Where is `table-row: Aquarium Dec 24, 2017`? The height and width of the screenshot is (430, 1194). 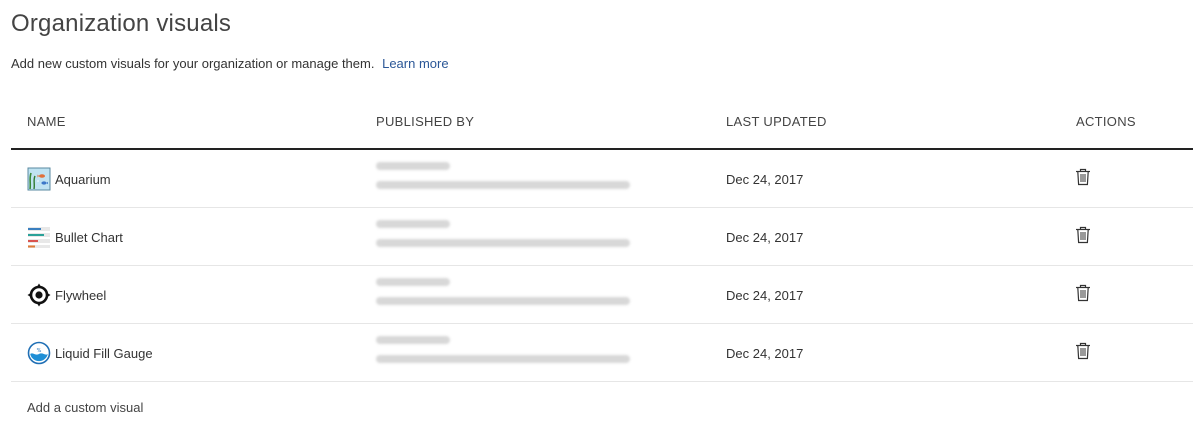
table-row: Aquarium Dec 24, 2017 is located at coordinates (602, 179).